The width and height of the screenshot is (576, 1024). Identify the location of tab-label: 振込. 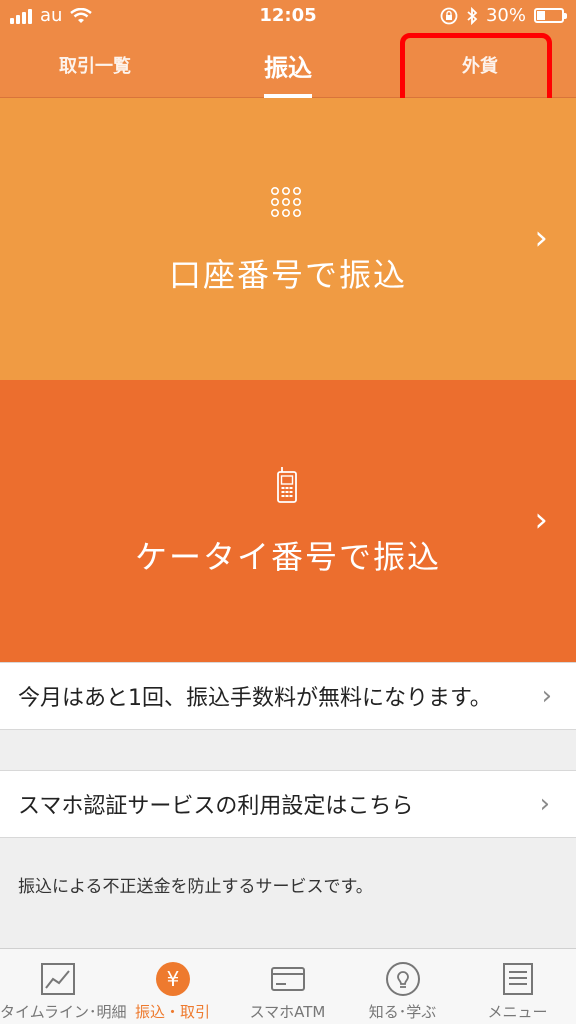
(288, 67).